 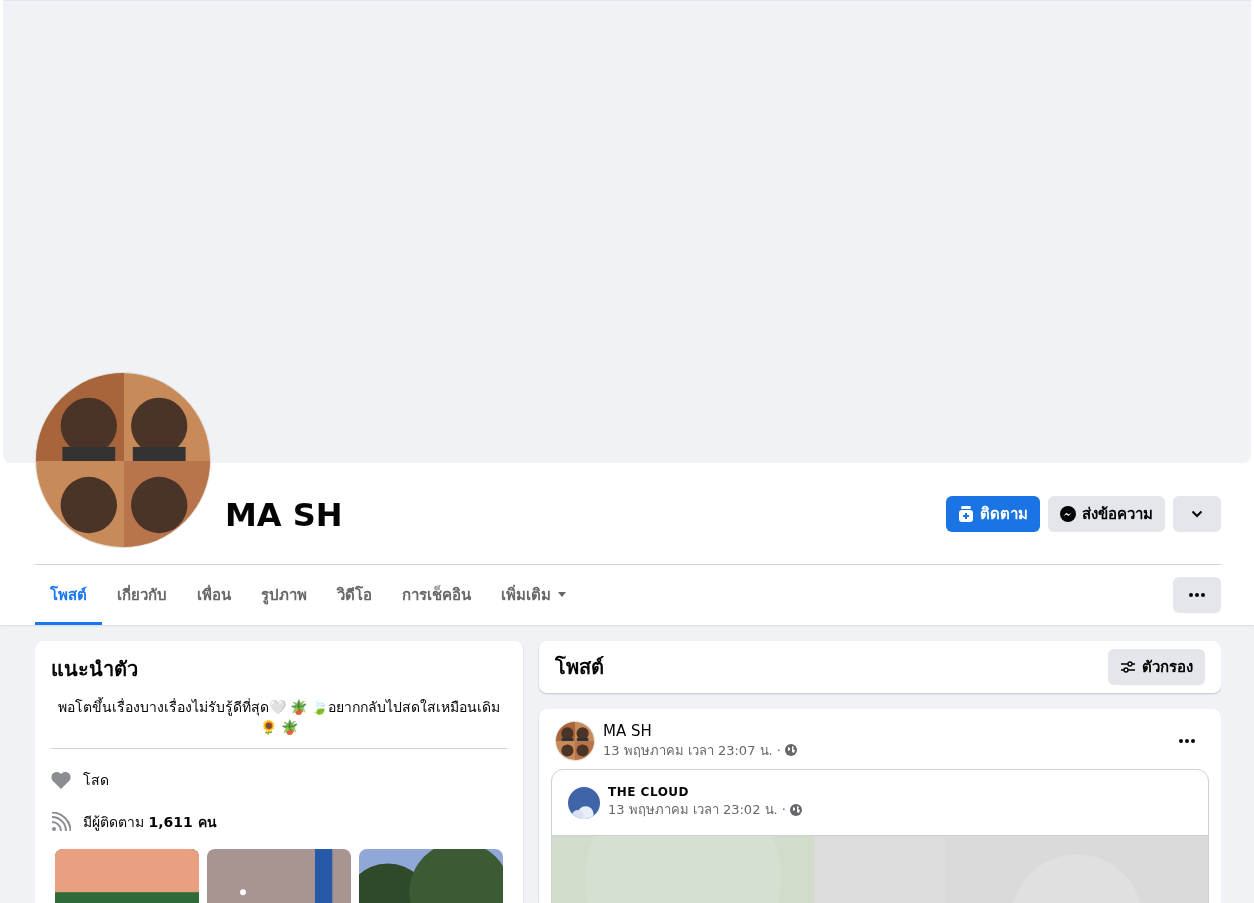 I want to click on profile-tab: การเช็คอิน, so click(x=436, y=595).